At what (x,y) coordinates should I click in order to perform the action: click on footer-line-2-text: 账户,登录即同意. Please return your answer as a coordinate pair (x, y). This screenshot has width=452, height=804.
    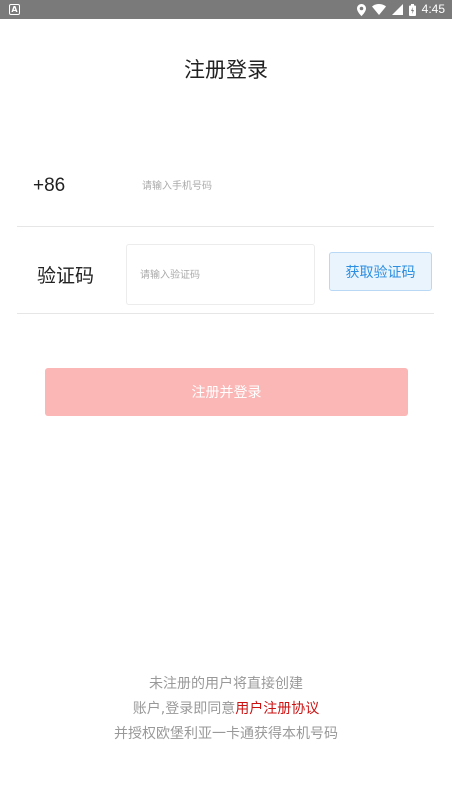
    Looking at the image, I should click on (184, 709).